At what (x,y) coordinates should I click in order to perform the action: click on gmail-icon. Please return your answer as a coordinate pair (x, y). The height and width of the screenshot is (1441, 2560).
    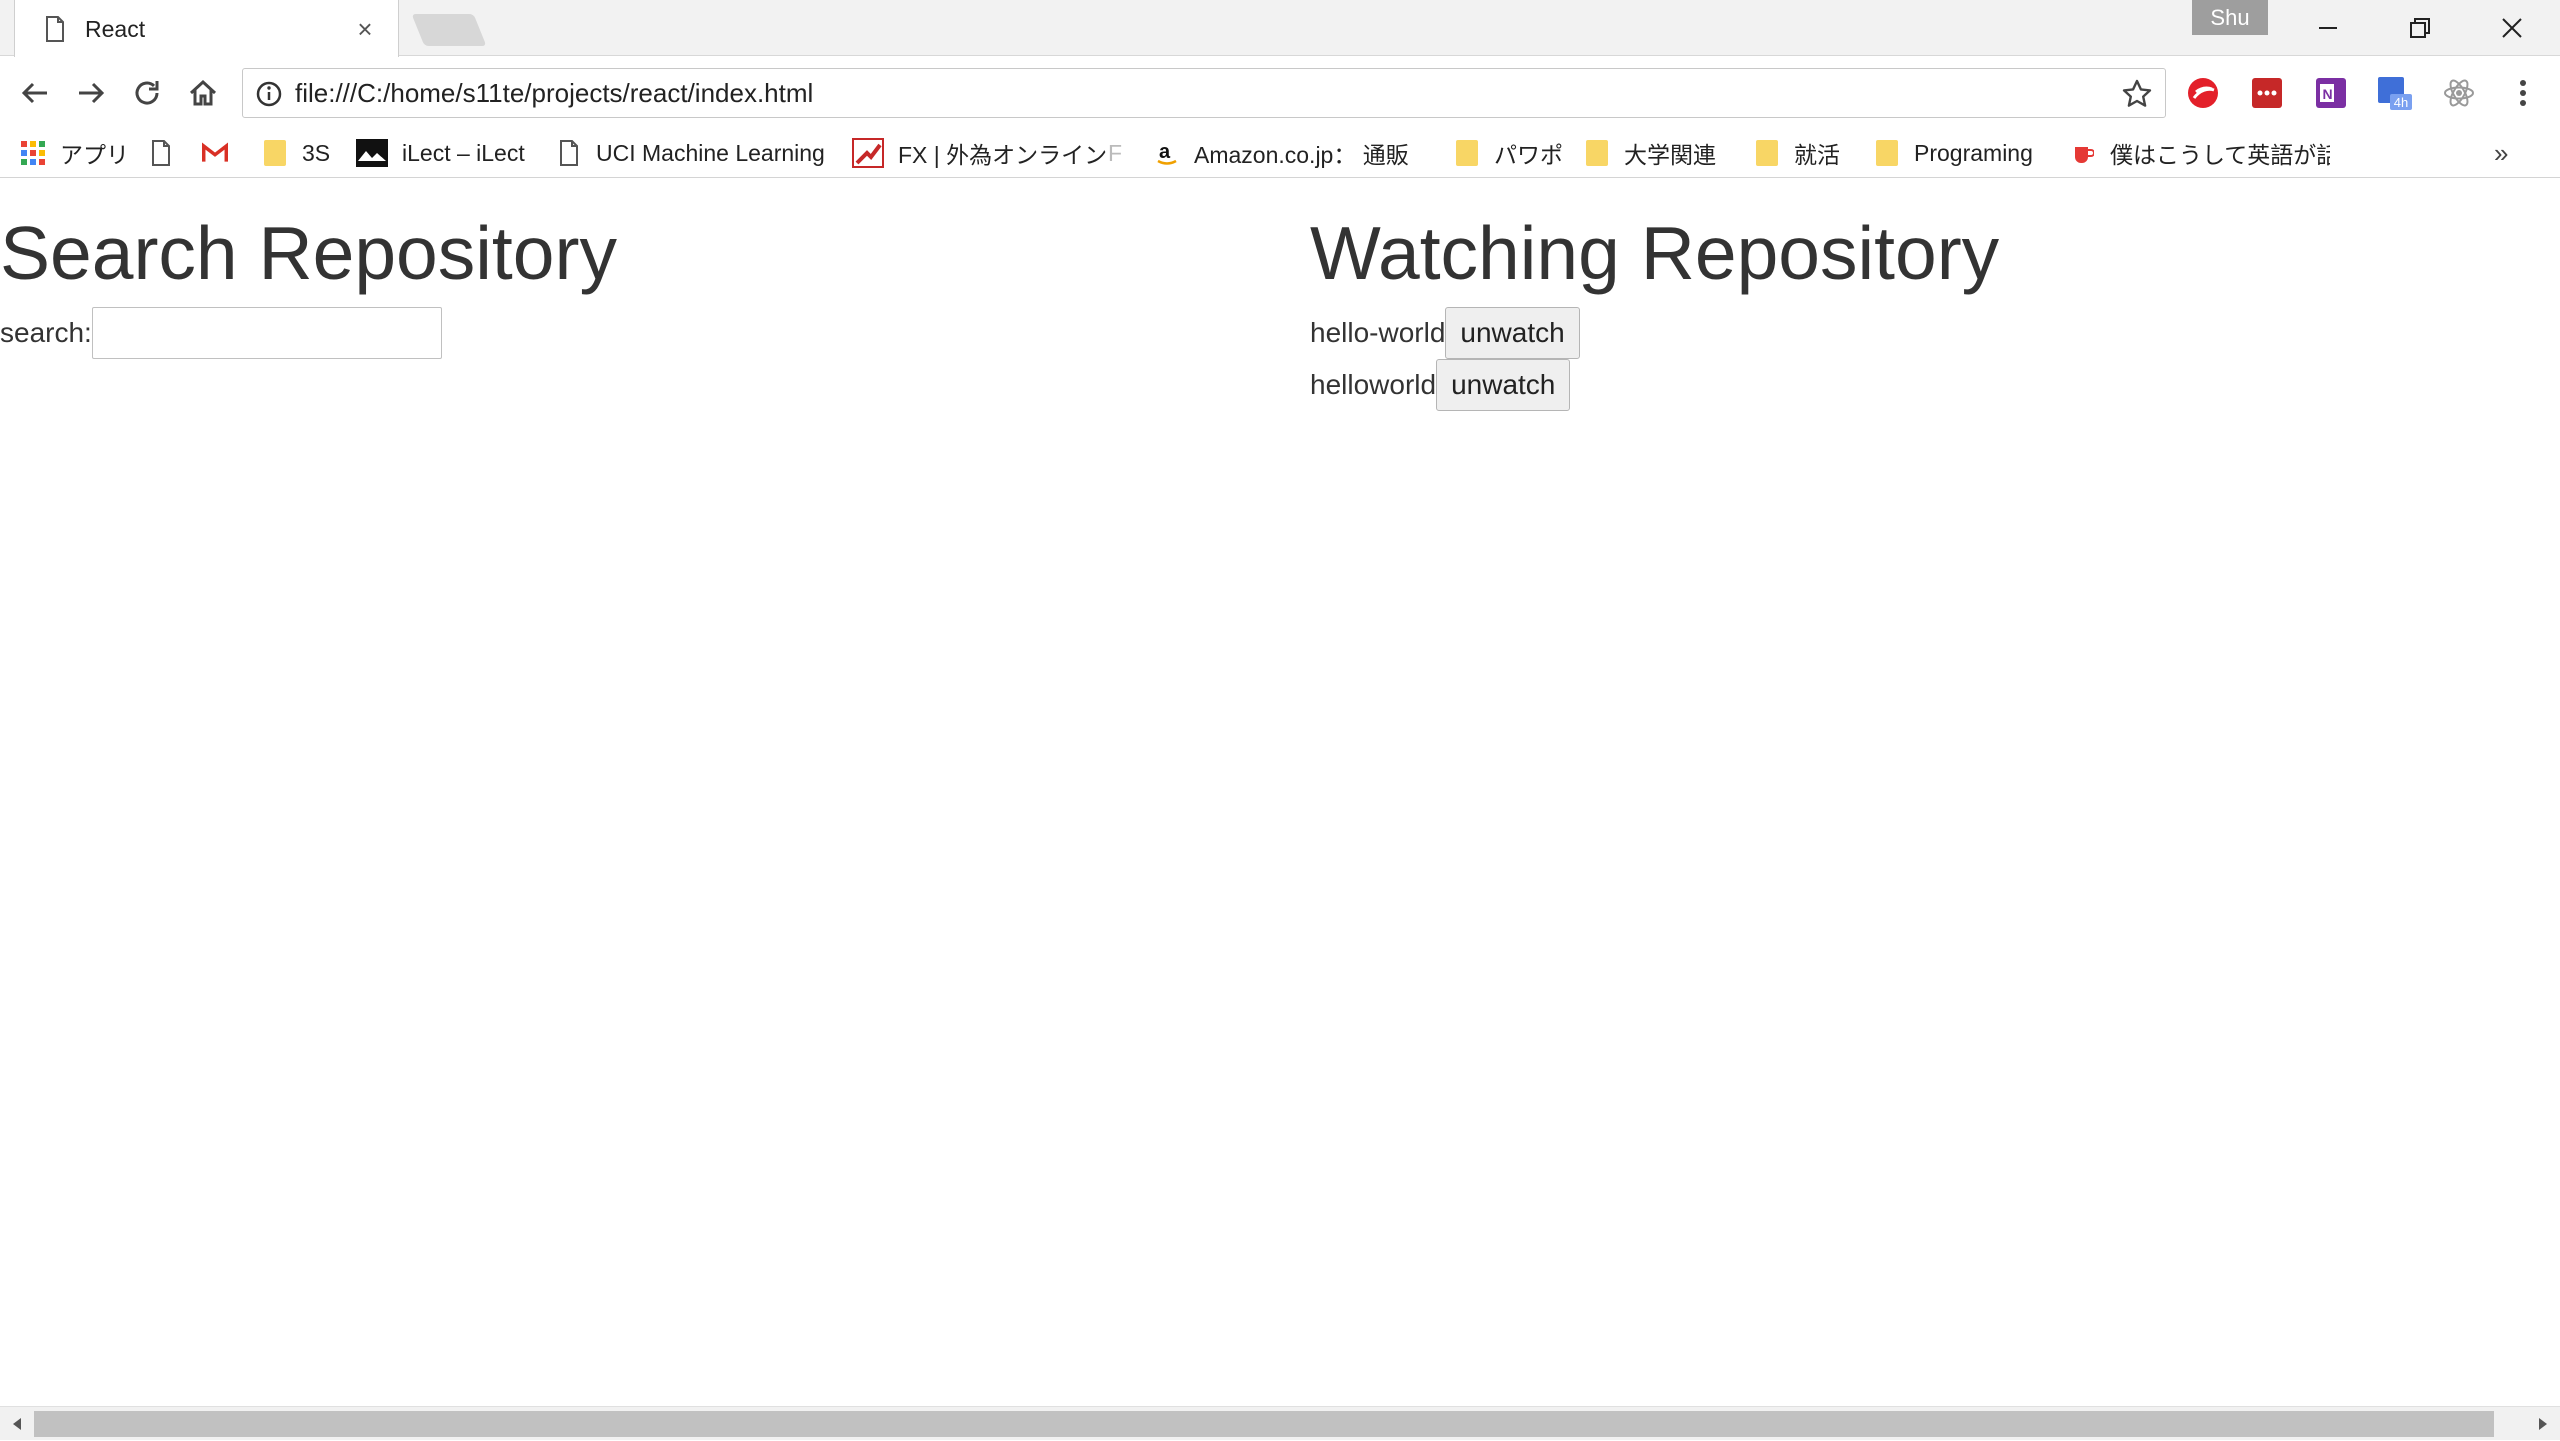
    Looking at the image, I should click on (215, 153).